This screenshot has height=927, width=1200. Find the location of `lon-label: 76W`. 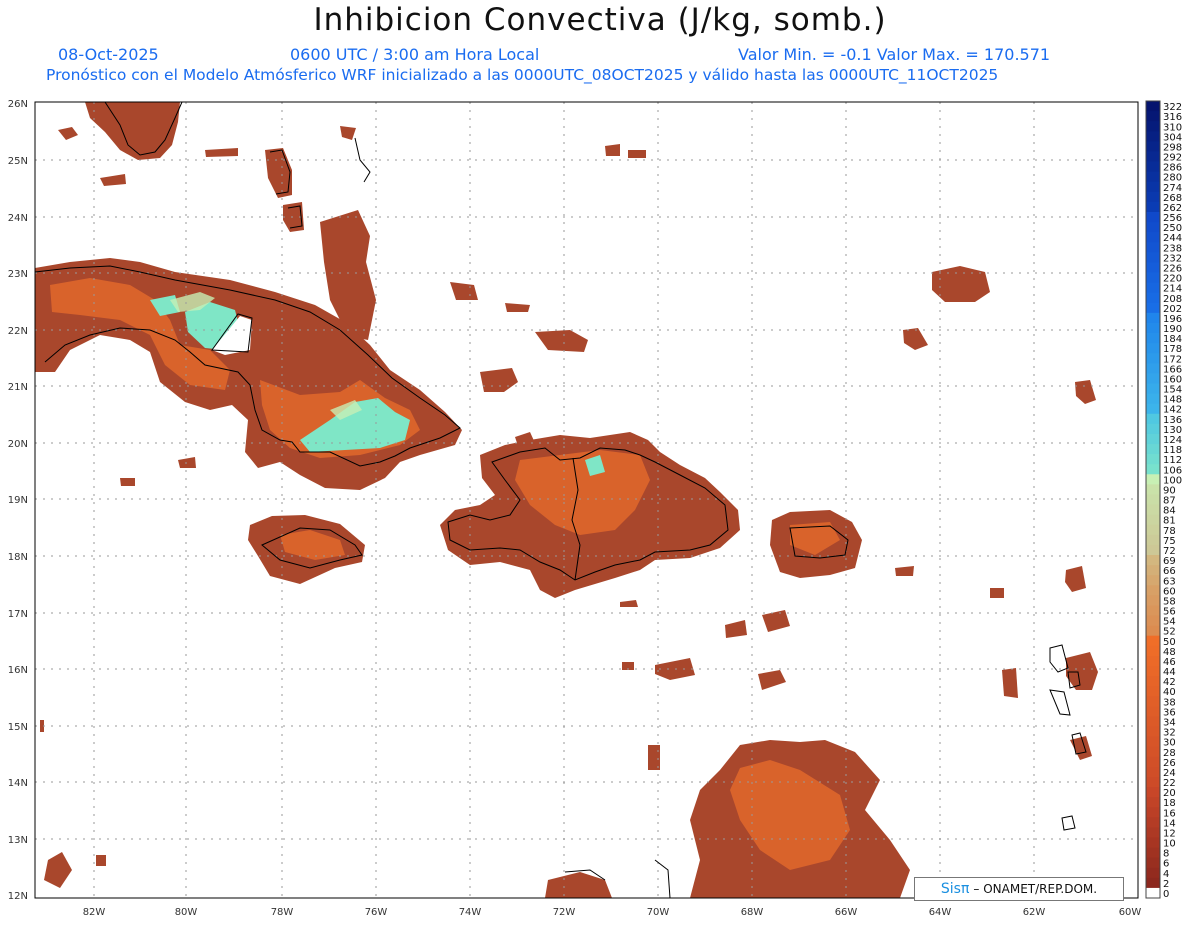

lon-label: 76W is located at coordinates (376, 912).